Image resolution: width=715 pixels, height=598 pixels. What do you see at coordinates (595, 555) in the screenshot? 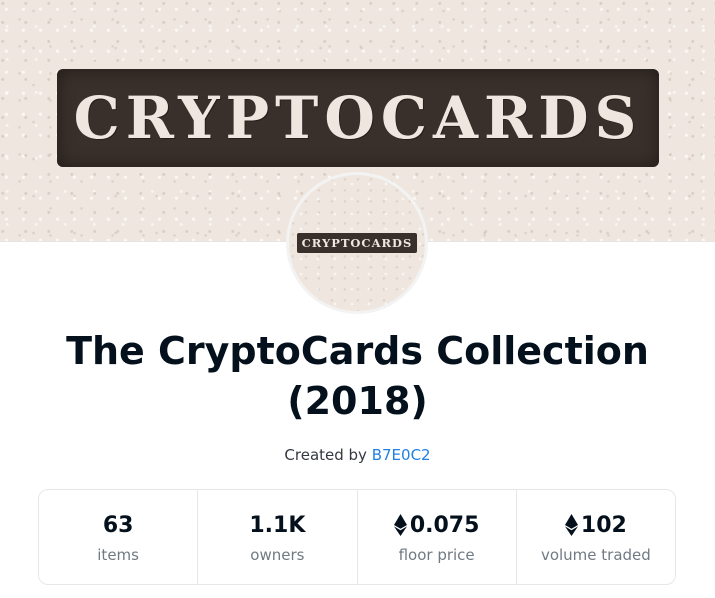
I see `stat-volume-traded-label: volume traded` at bounding box center [595, 555].